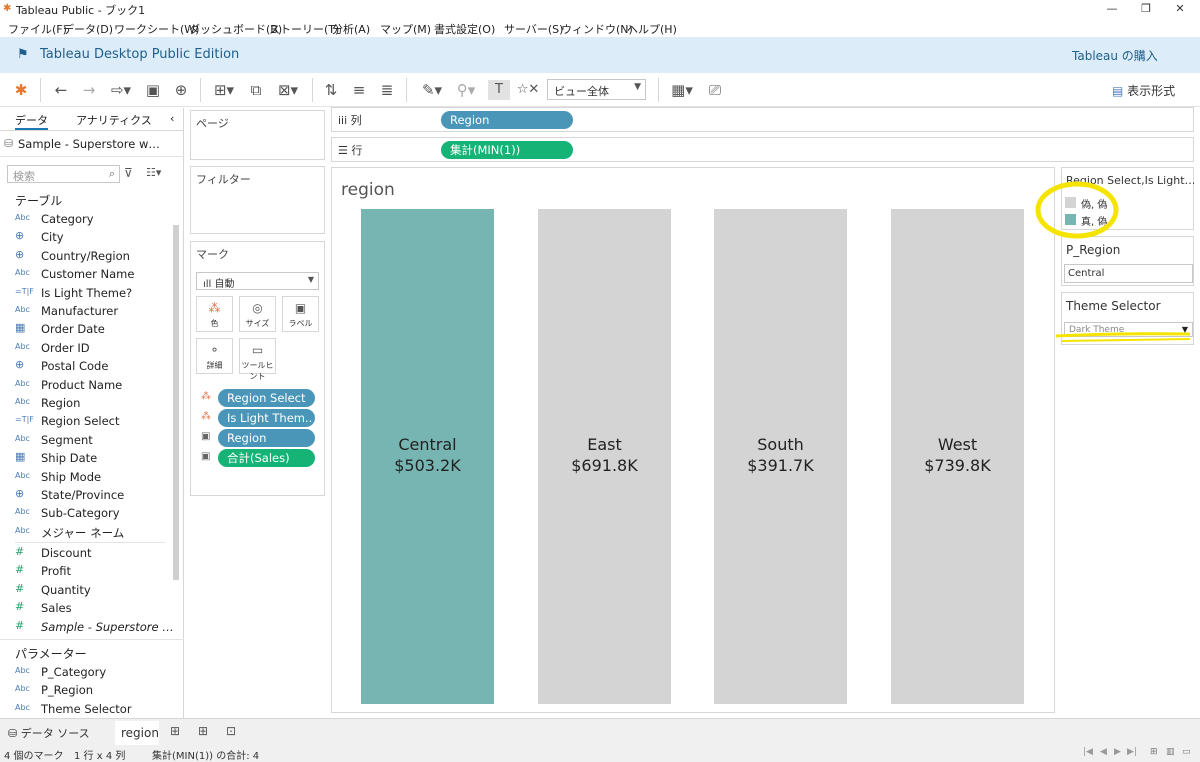  I want to click on datasource-connect-icon: ⇨▾, so click(121, 90).